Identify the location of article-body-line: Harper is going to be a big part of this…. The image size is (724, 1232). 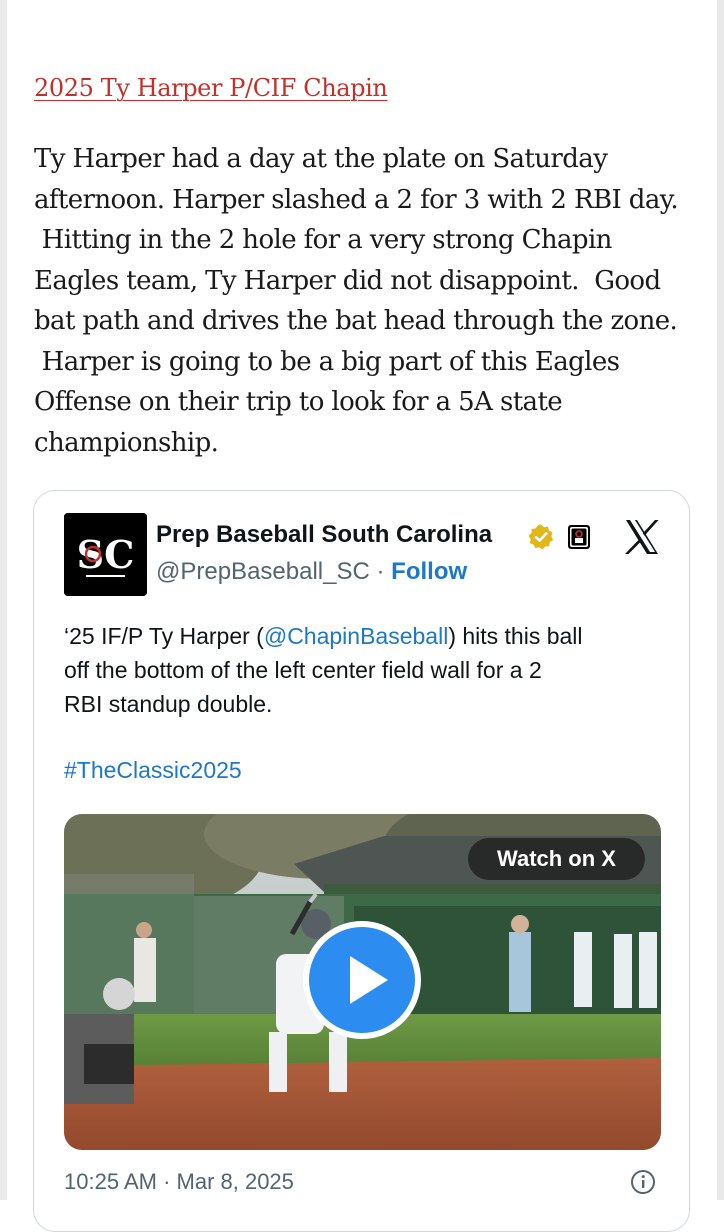
(327, 361).